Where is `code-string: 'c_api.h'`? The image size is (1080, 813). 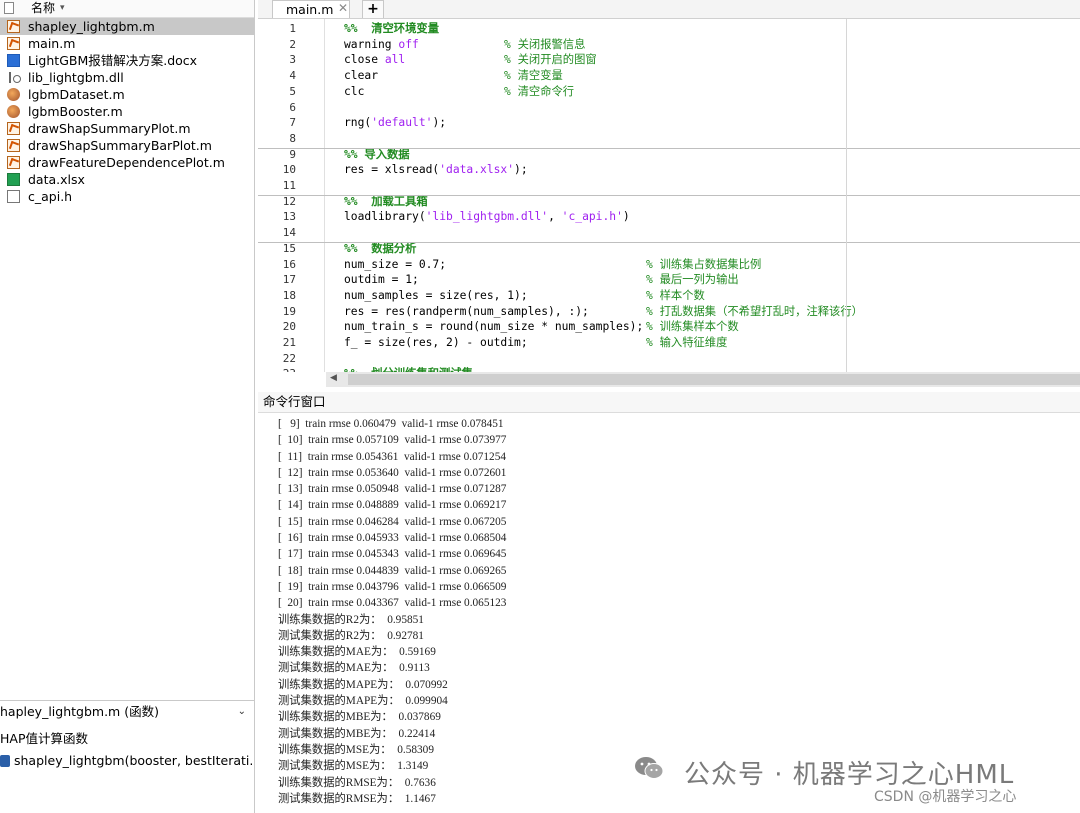 code-string: 'c_api.h' is located at coordinates (592, 217).